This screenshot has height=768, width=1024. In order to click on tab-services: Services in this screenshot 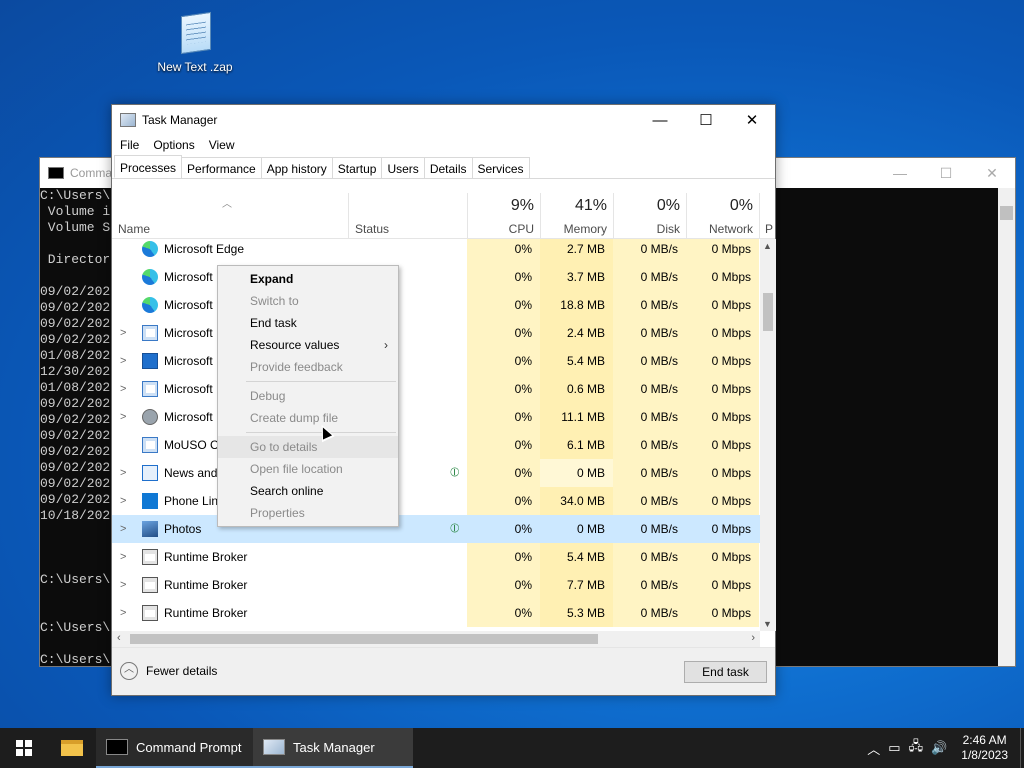, I will do `click(500, 167)`.